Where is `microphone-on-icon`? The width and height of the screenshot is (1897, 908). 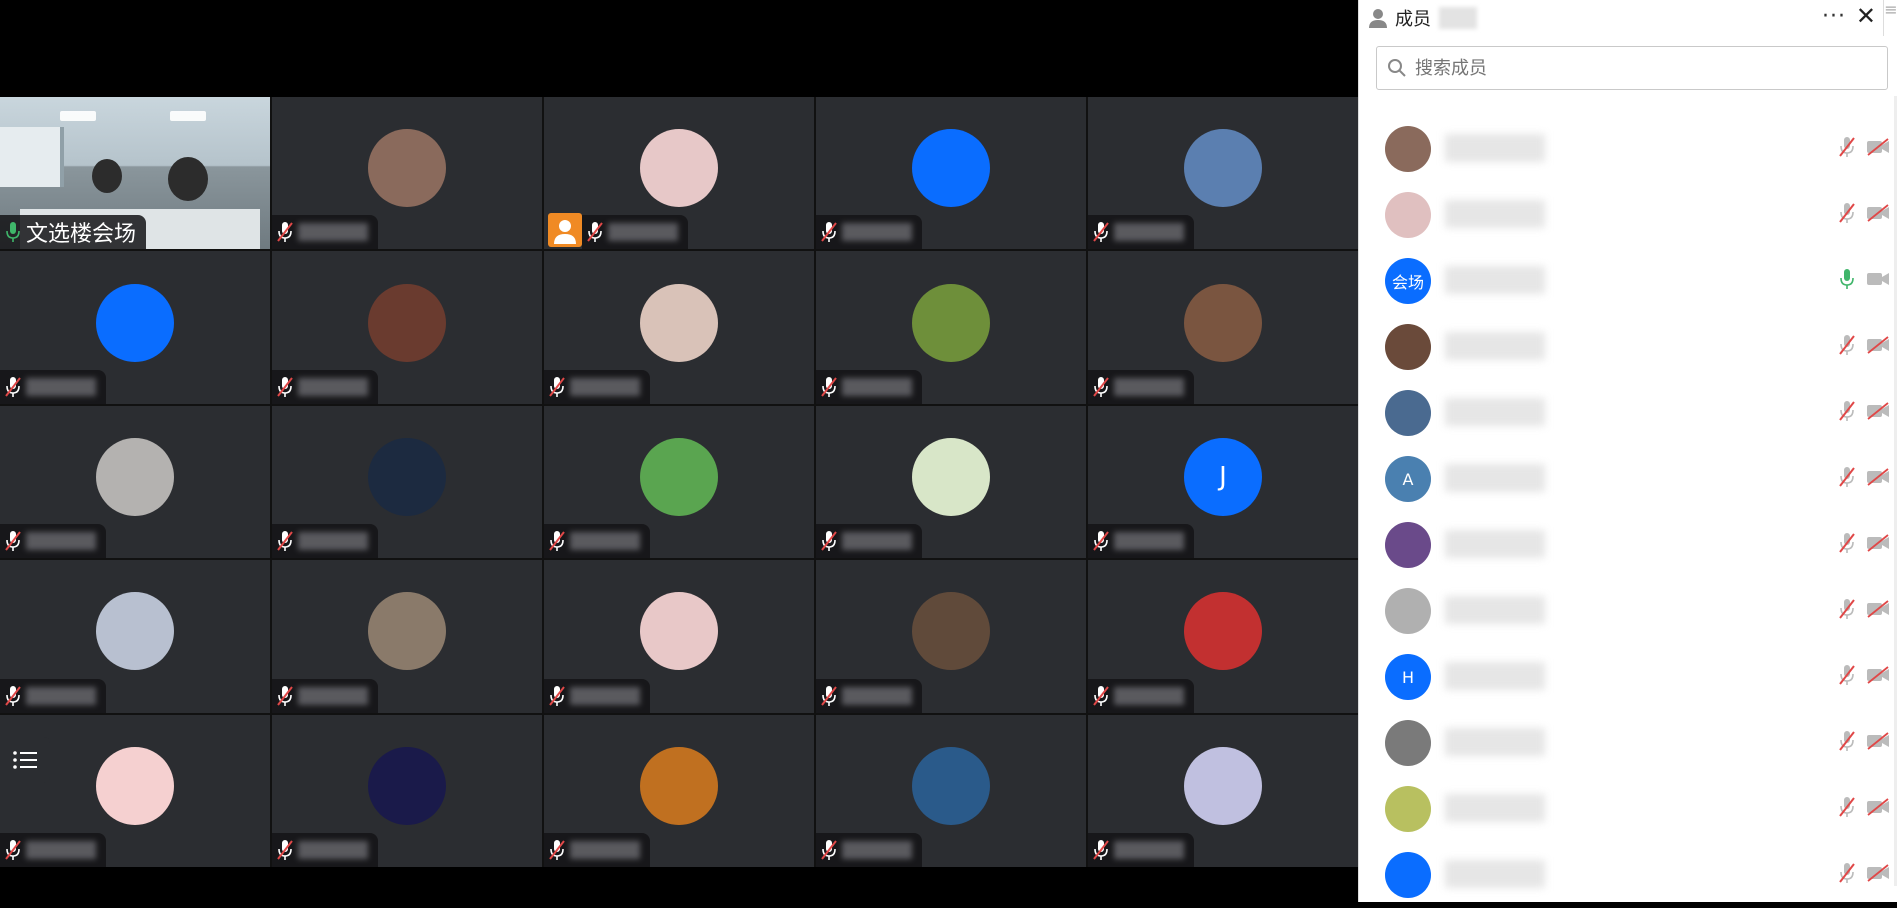 microphone-on-icon is located at coordinates (1847, 281).